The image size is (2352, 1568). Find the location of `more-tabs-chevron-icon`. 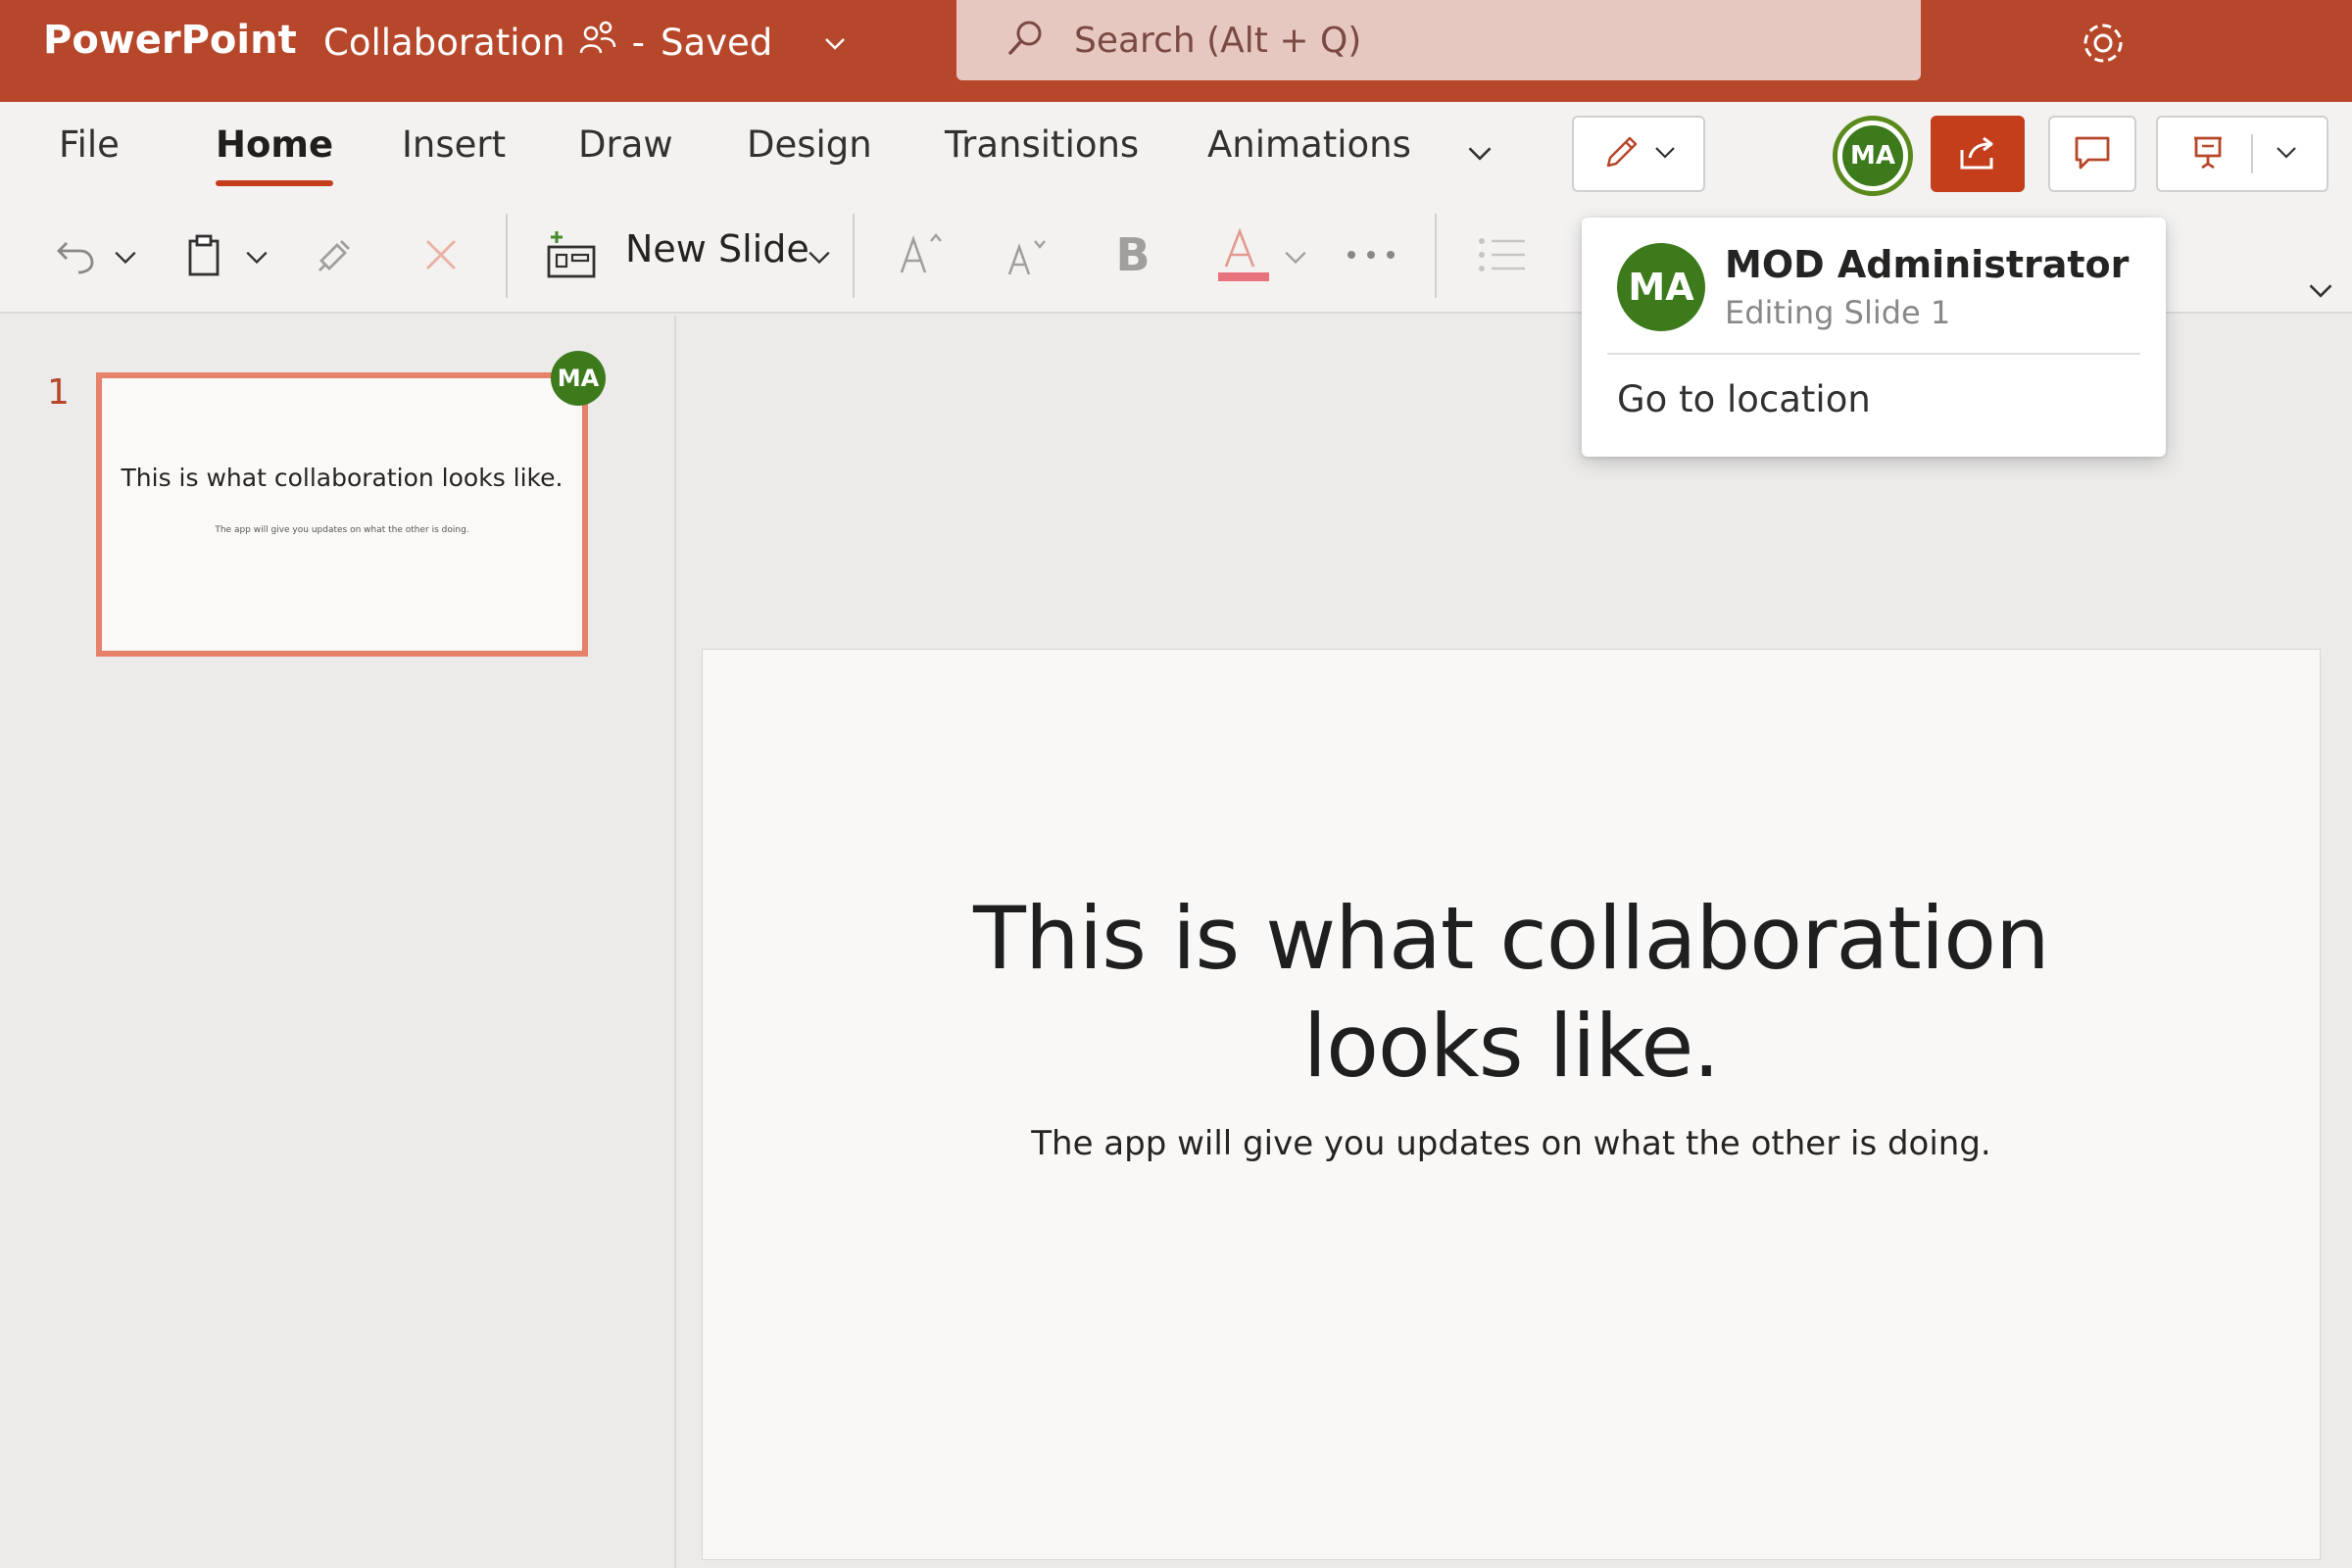

more-tabs-chevron-icon is located at coordinates (1479, 152).